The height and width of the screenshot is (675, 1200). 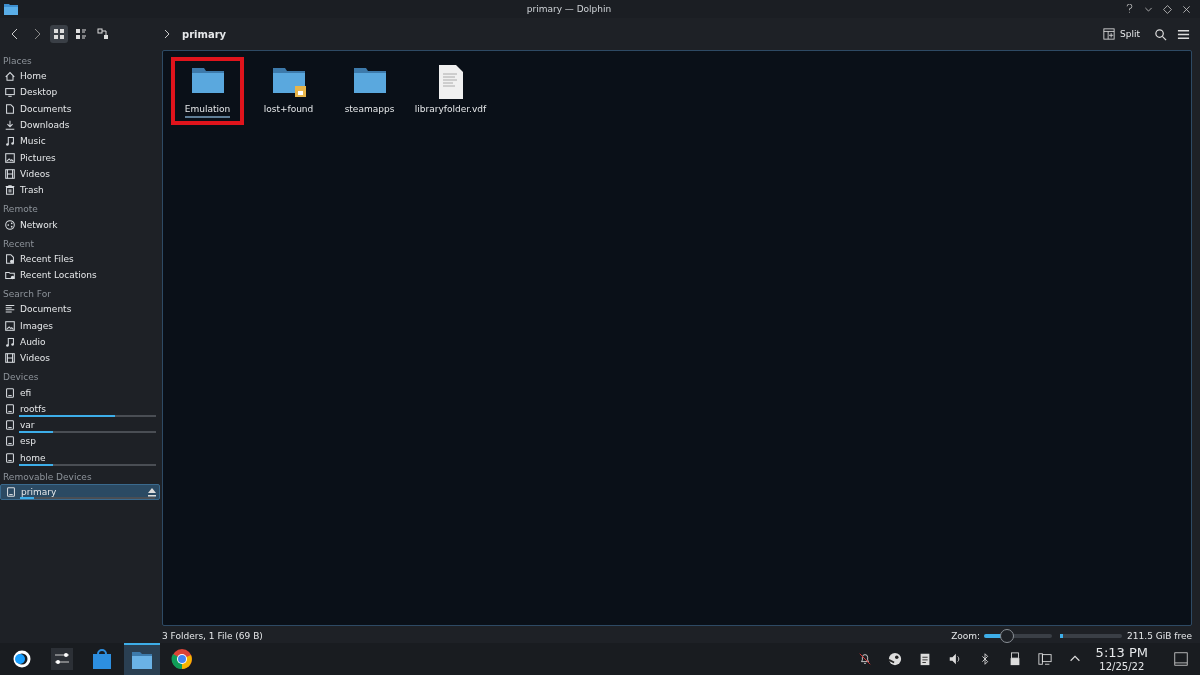 What do you see at coordinates (80, 457) in the screenshot?
I see `sidebar-item: home` at bounding box center [80, 457].